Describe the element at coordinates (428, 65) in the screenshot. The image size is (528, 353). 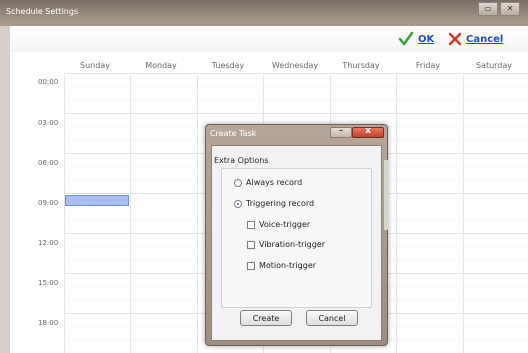
I see `day-header-friday: Friday` at that location.